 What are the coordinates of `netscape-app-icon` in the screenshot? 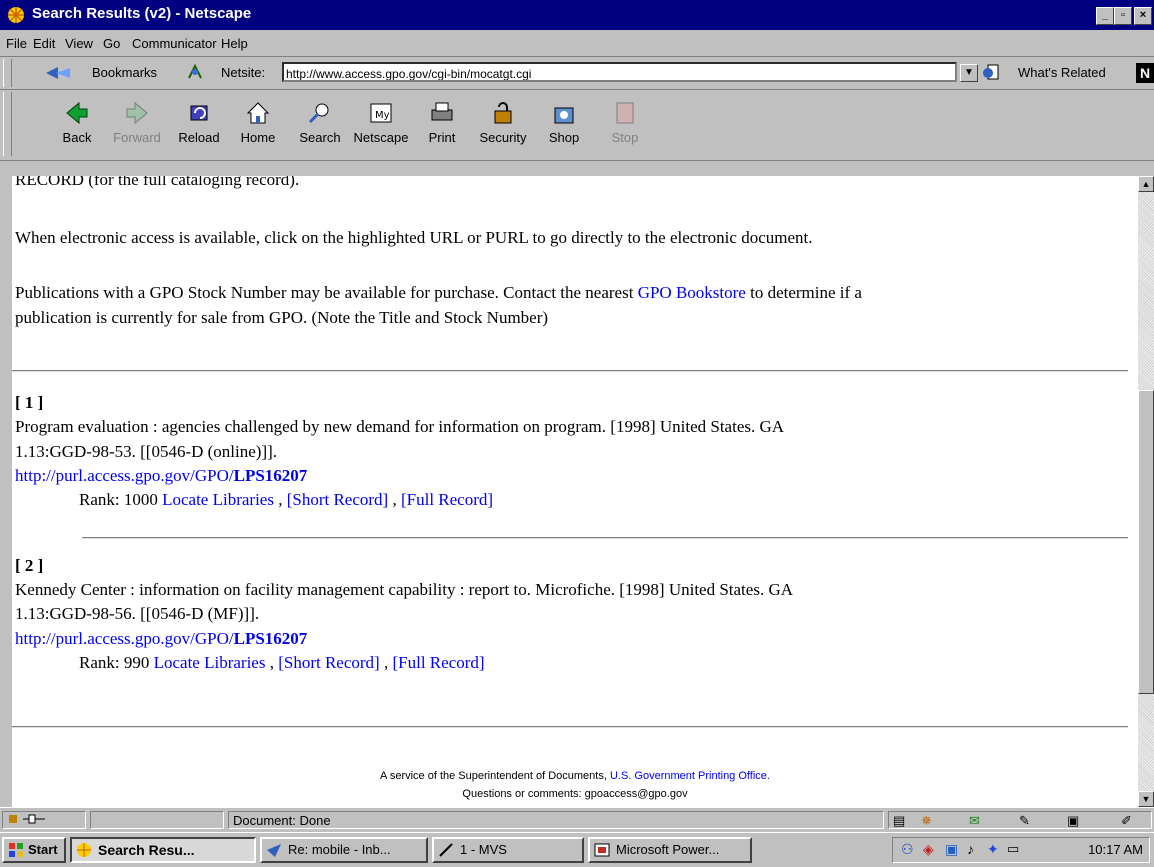 It's located at (16, 15).